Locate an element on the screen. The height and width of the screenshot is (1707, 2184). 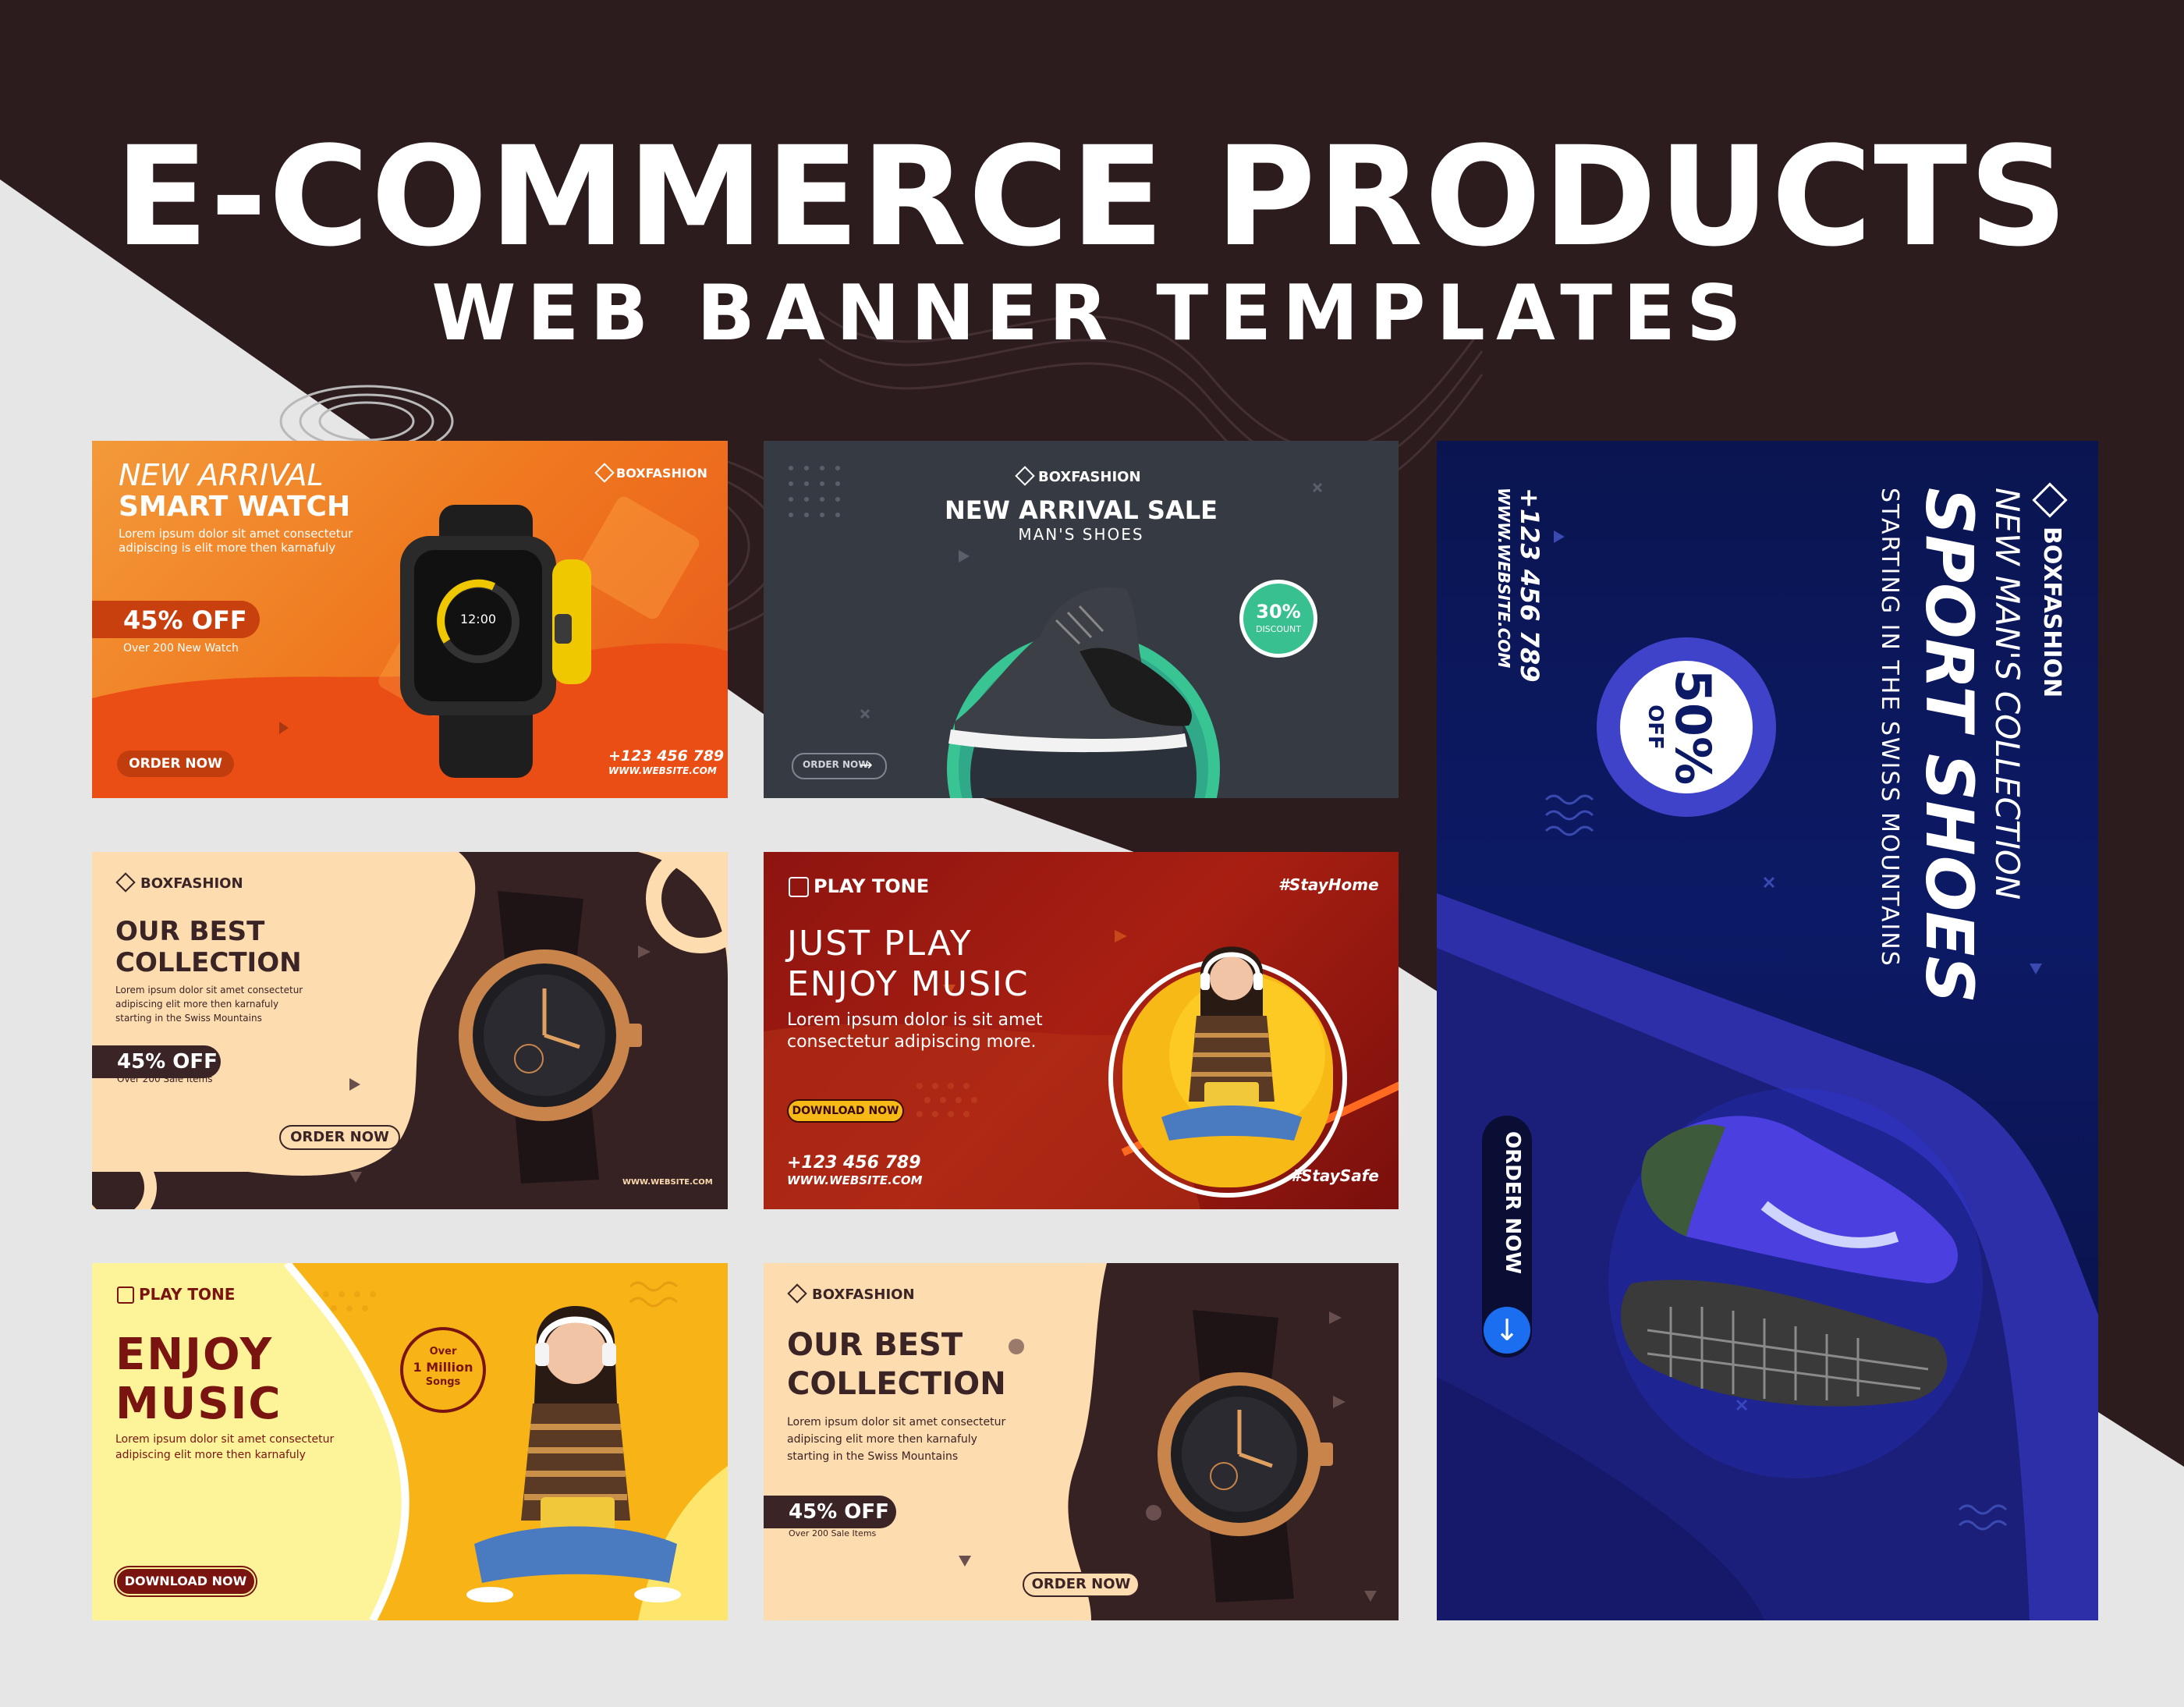
banner-headline-1: NEW MAN'S COLLECTION is located at coordinates (2007, 694).